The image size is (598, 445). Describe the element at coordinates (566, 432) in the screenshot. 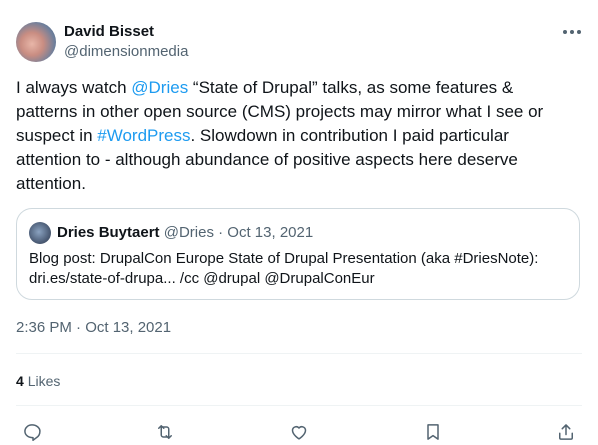

I see `share-icon` at that location.